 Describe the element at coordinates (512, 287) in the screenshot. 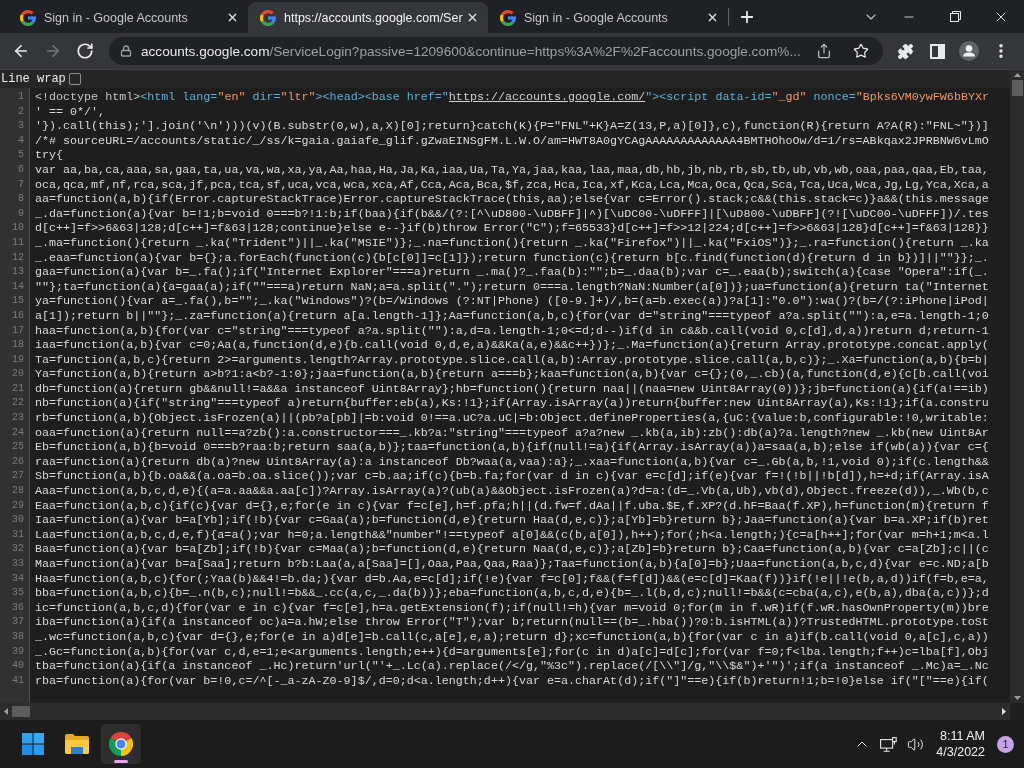

I see `code-line: ""};ta=function(a){a=gaa(a);if(""===a)return NaN;a=a.split(".");return 0===a.length?NaN:Number(a[0])};ua=function(a){return ta("Internet` at that location.